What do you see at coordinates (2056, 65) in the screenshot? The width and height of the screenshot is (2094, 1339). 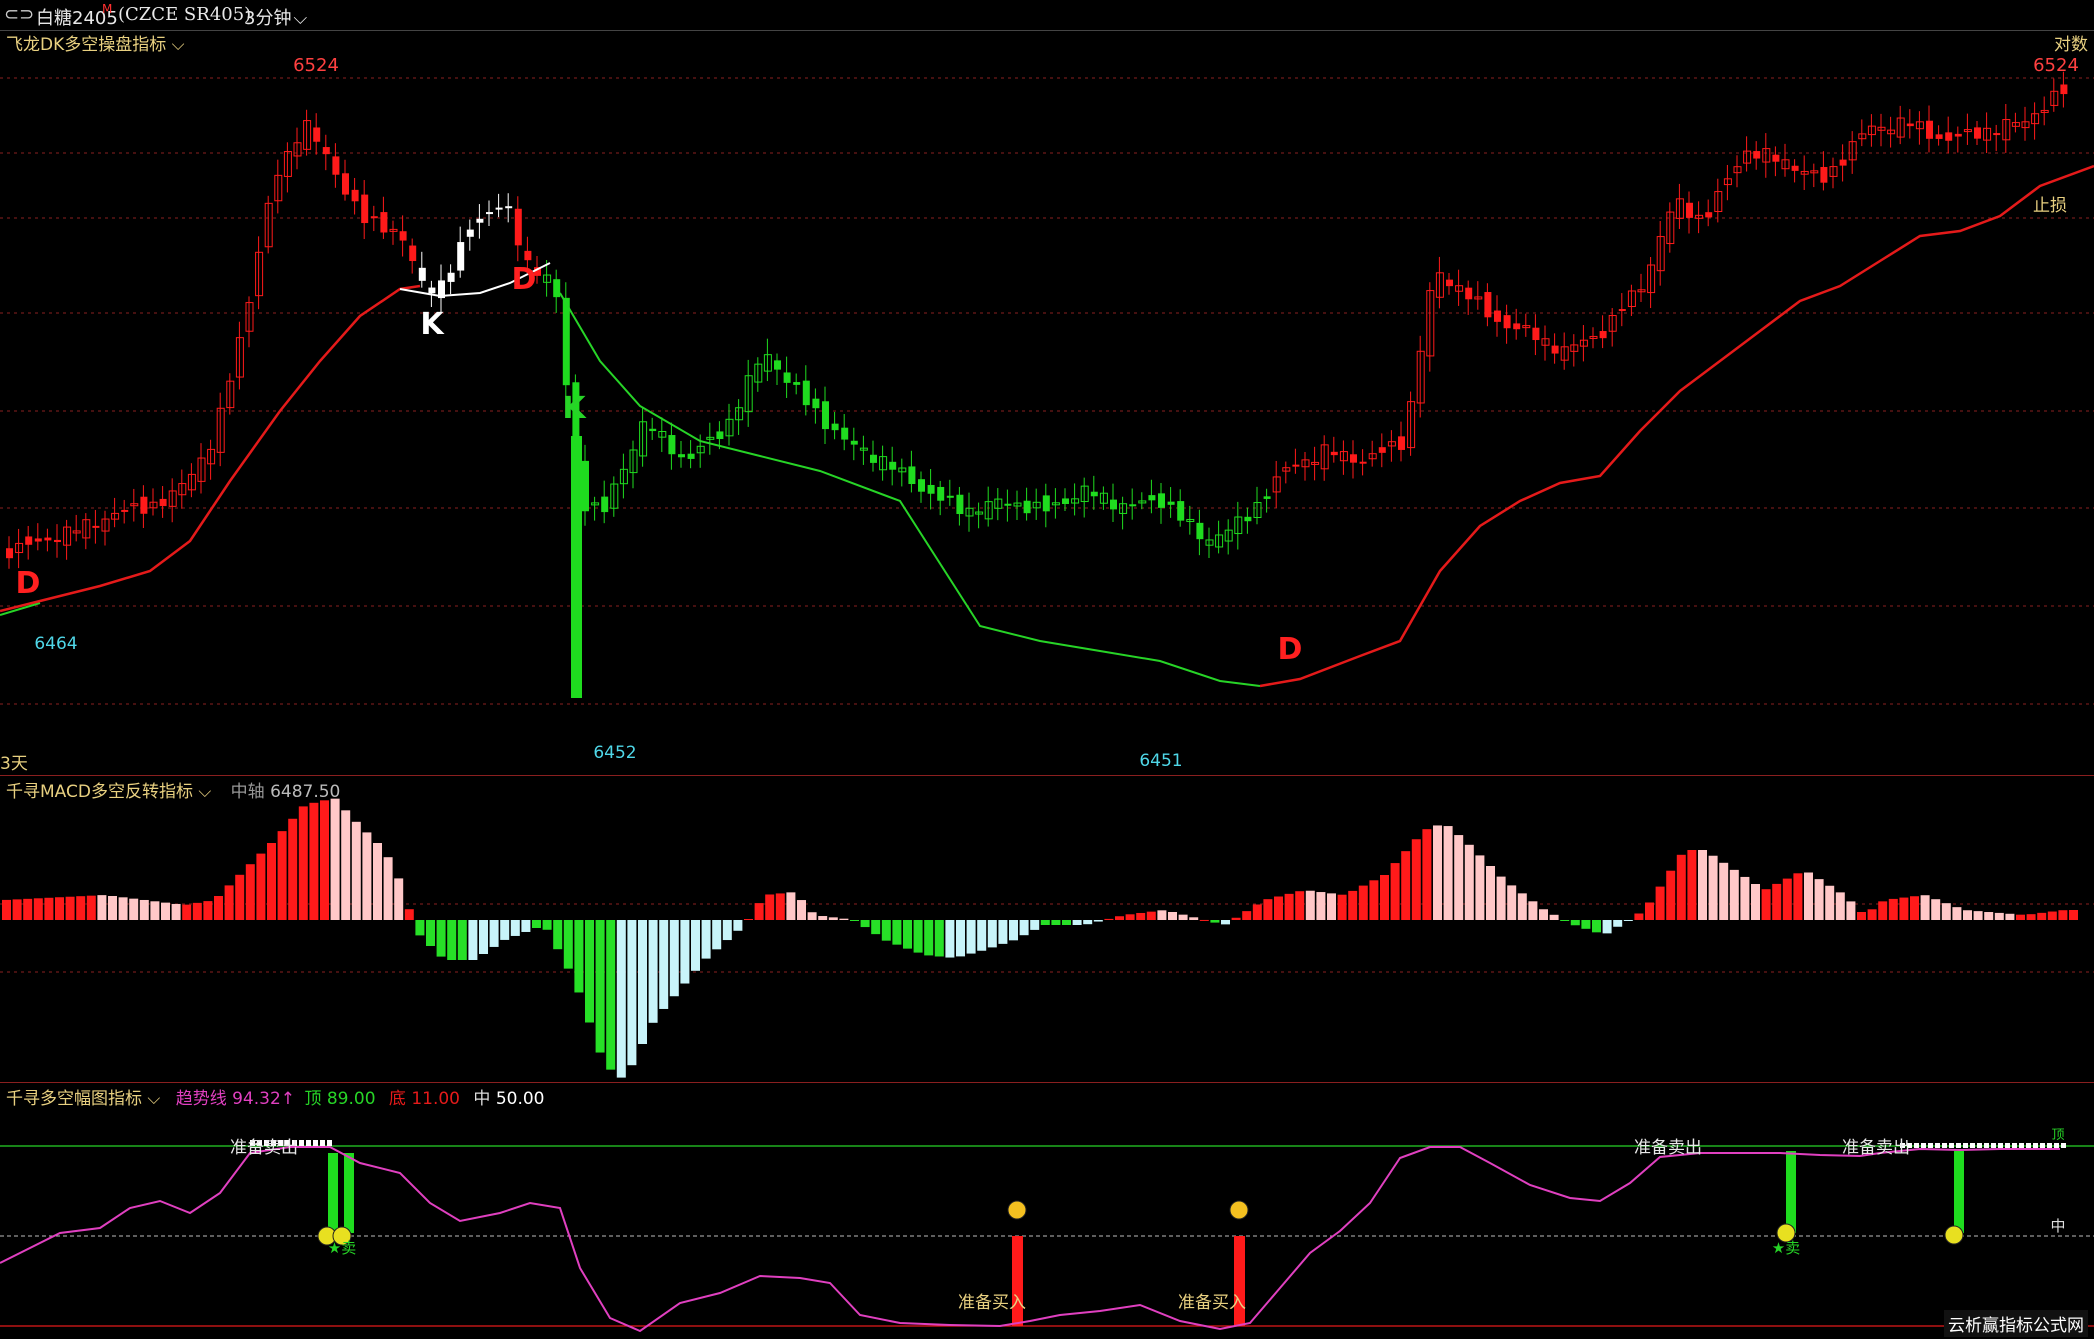 I see `high-price-label-right: 6524` at bounding box center [2056, 65].